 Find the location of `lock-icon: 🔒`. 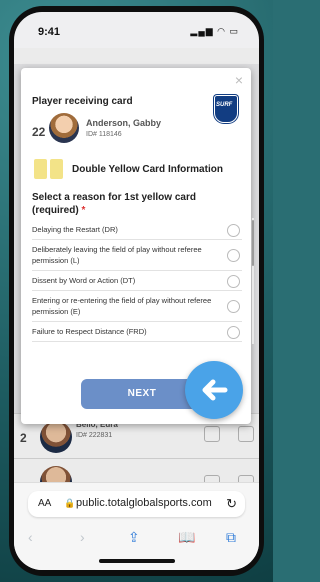

lock-icon: 🔒 is located at coordinates (70, 503).